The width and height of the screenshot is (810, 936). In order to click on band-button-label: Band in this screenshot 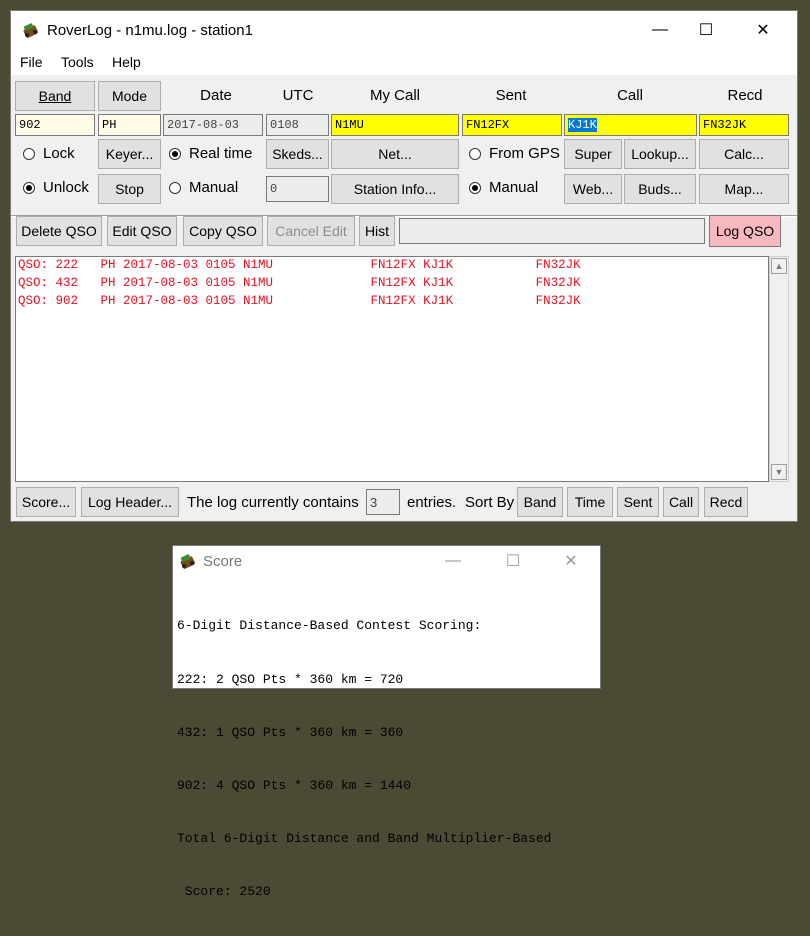, I will do `click(55, 96)`.